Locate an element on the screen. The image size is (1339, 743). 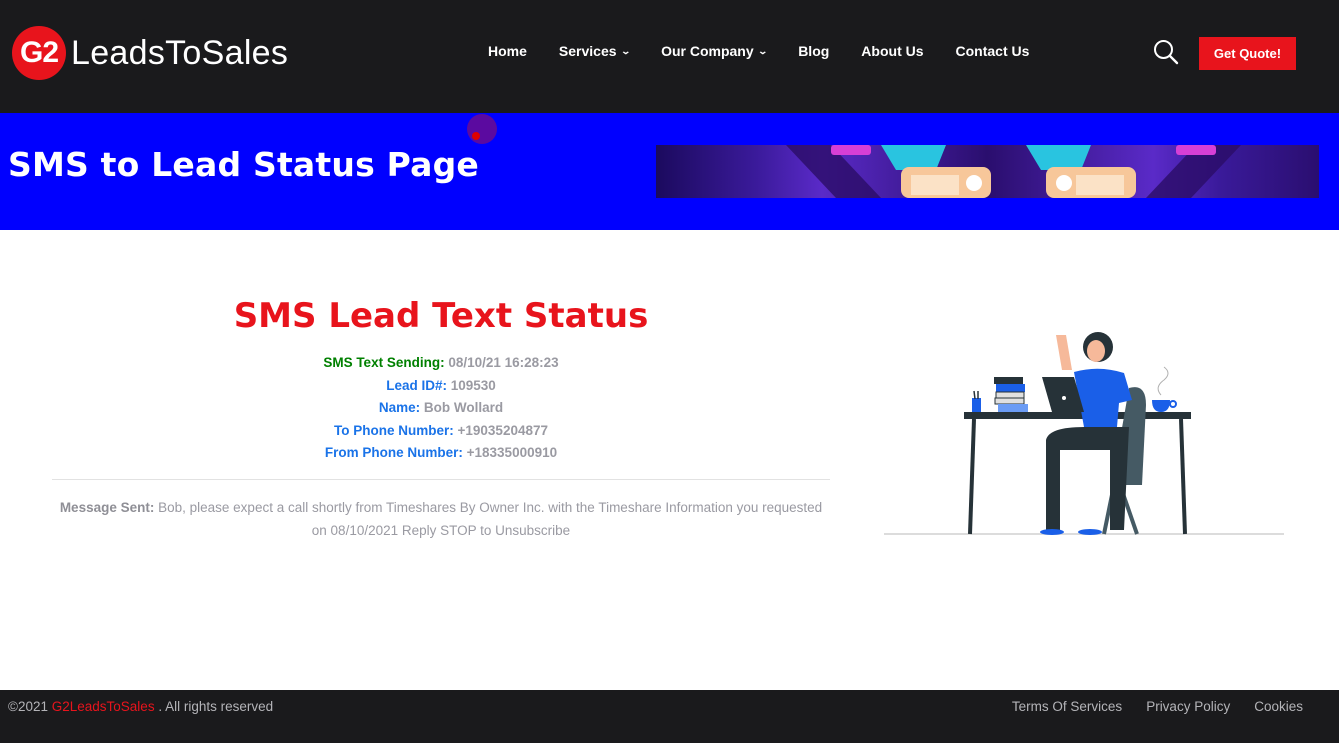
footer-links: Terms Of Services Privacy Policy Cookies is located at coordinates (1145, 706).